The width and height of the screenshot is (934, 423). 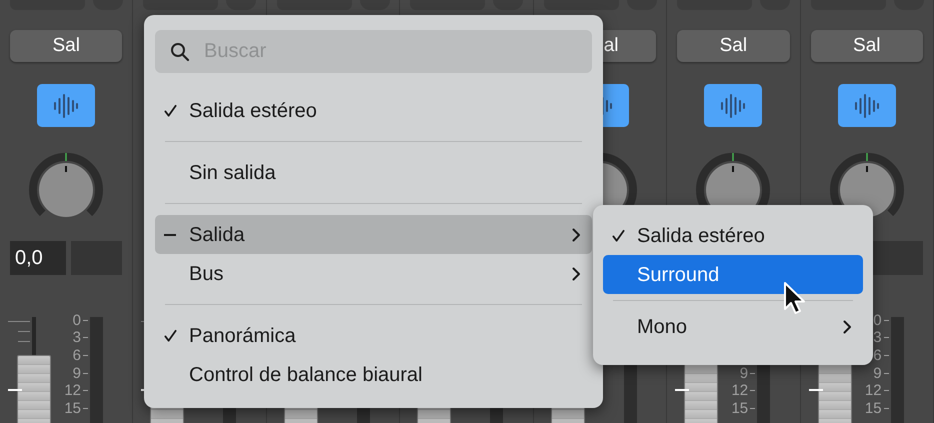 I want to click on menu-item: Sin salida, so click(x=373, y=172).